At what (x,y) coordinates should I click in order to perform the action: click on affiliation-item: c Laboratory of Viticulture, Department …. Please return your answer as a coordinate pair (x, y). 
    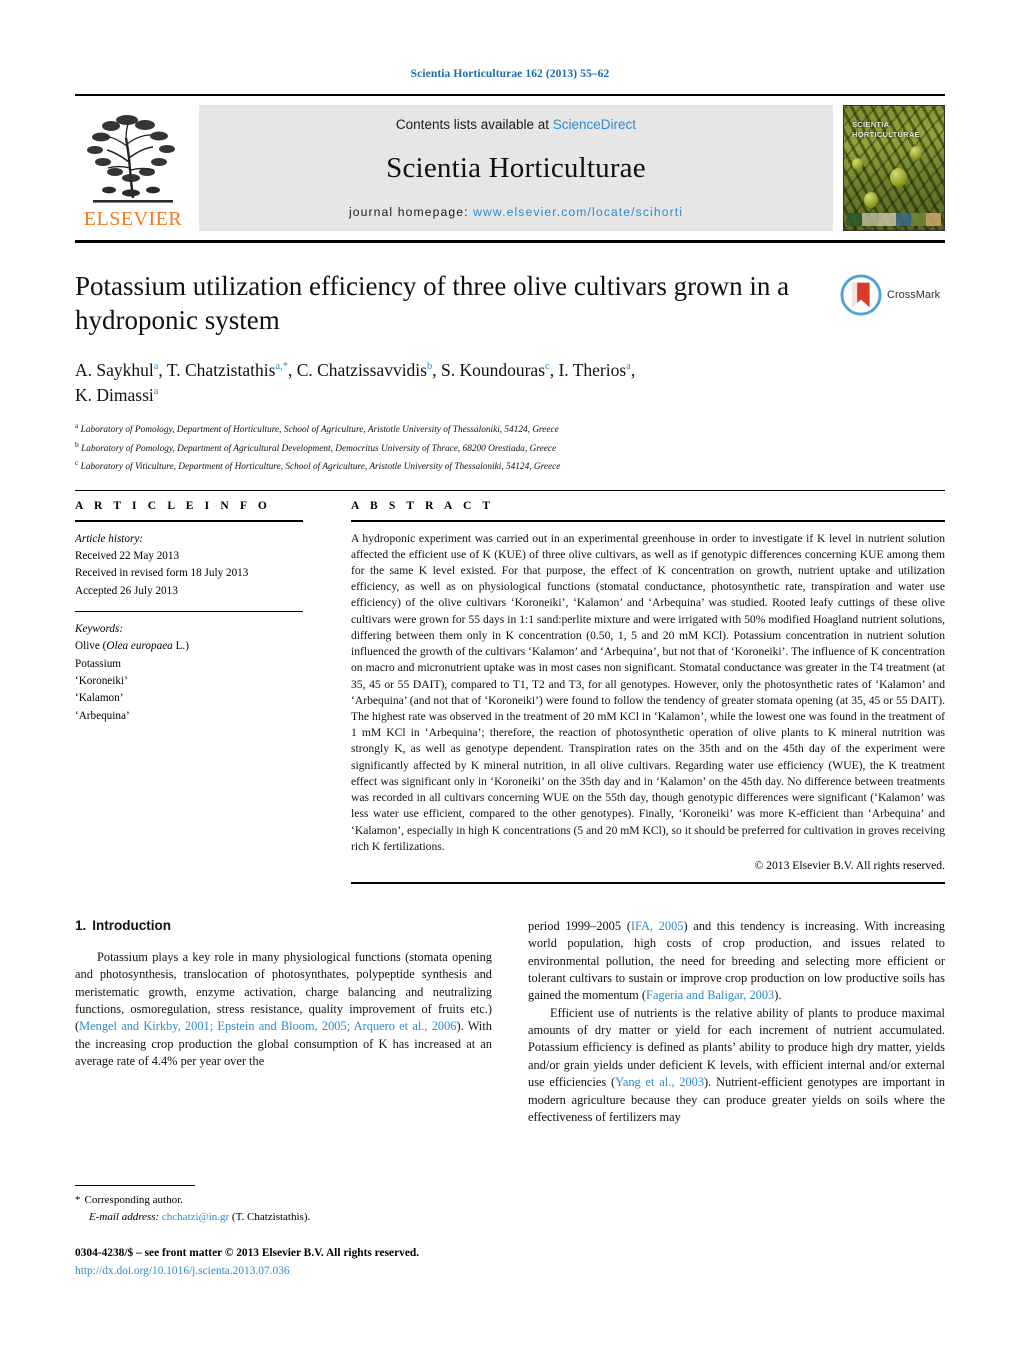
    Looking at the image, I should click on (510, 466).